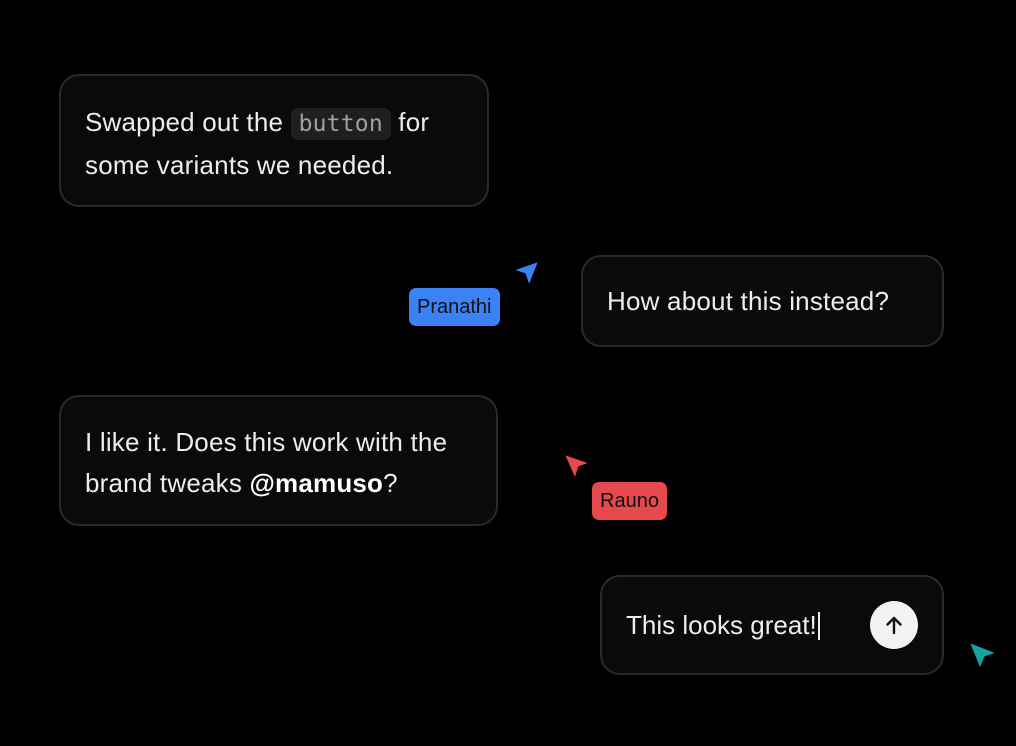 This screenshot has height=746, width=1016. I want to click on message-input-value: This looks great!, so click(721, 625).